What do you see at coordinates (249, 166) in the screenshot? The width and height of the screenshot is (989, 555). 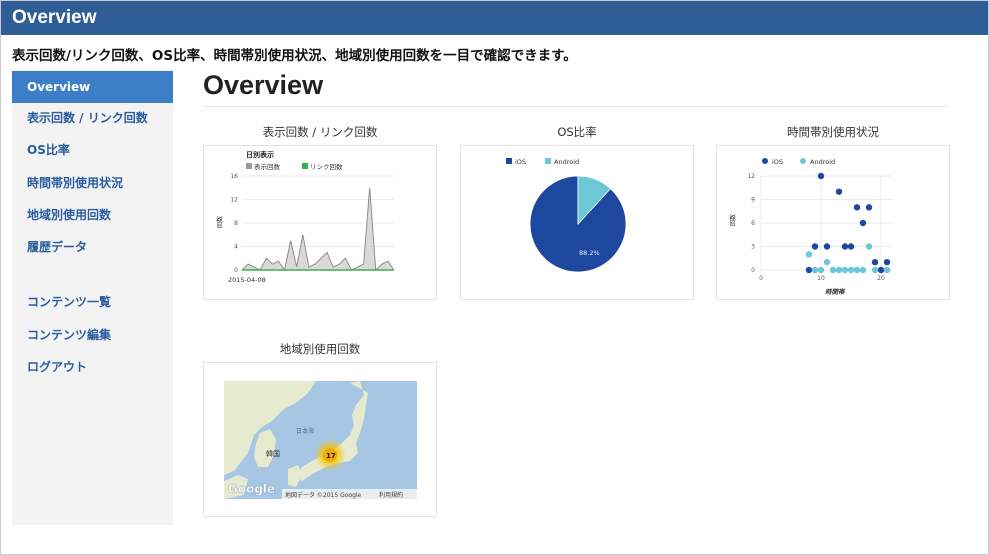 I see `legend-swatch-views` at bounding box center [249, 166].